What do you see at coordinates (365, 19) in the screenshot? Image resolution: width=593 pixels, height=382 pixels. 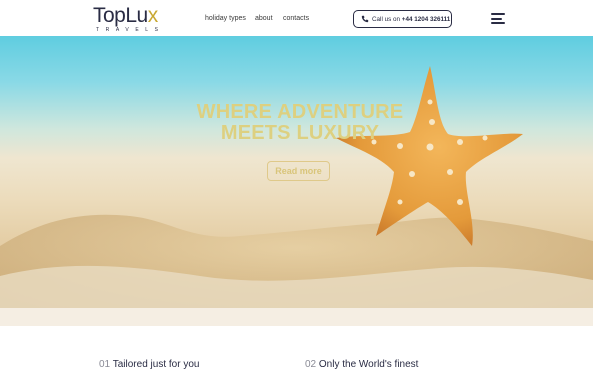 I see `phone-icon` at bounding box center [365, 19].